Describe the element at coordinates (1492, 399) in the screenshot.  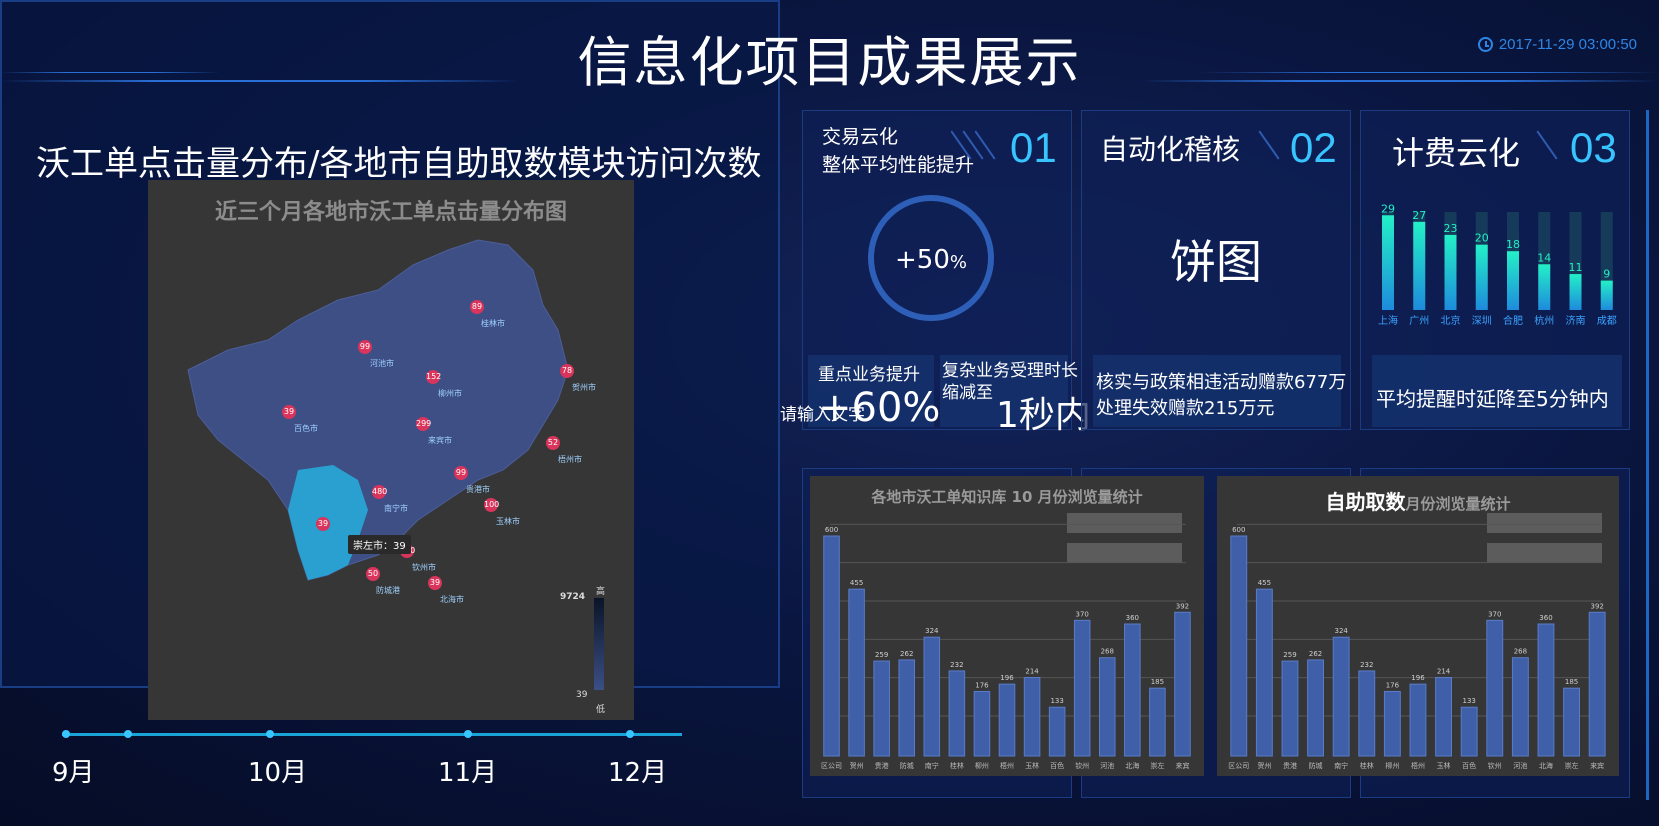
I see `card-03-sub: 平均提醒时延降至5分钟内` at that location.